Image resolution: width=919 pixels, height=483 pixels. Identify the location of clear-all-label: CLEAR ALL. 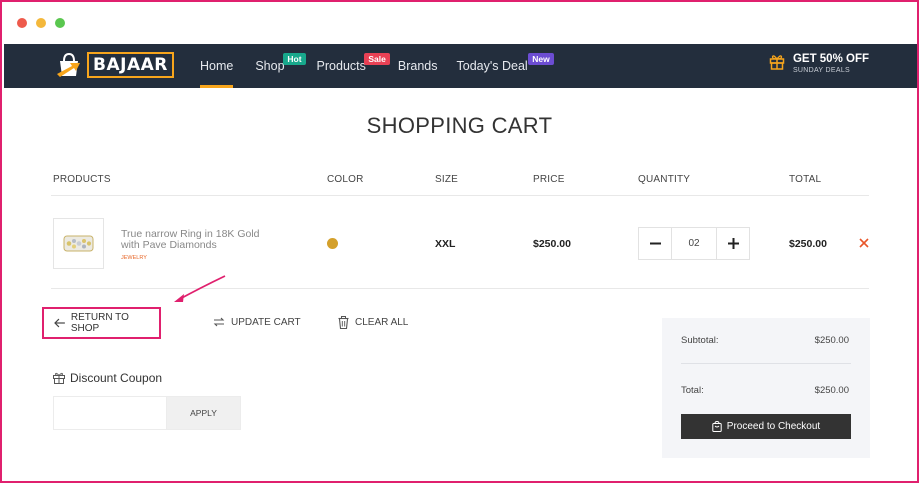
(382, 322).